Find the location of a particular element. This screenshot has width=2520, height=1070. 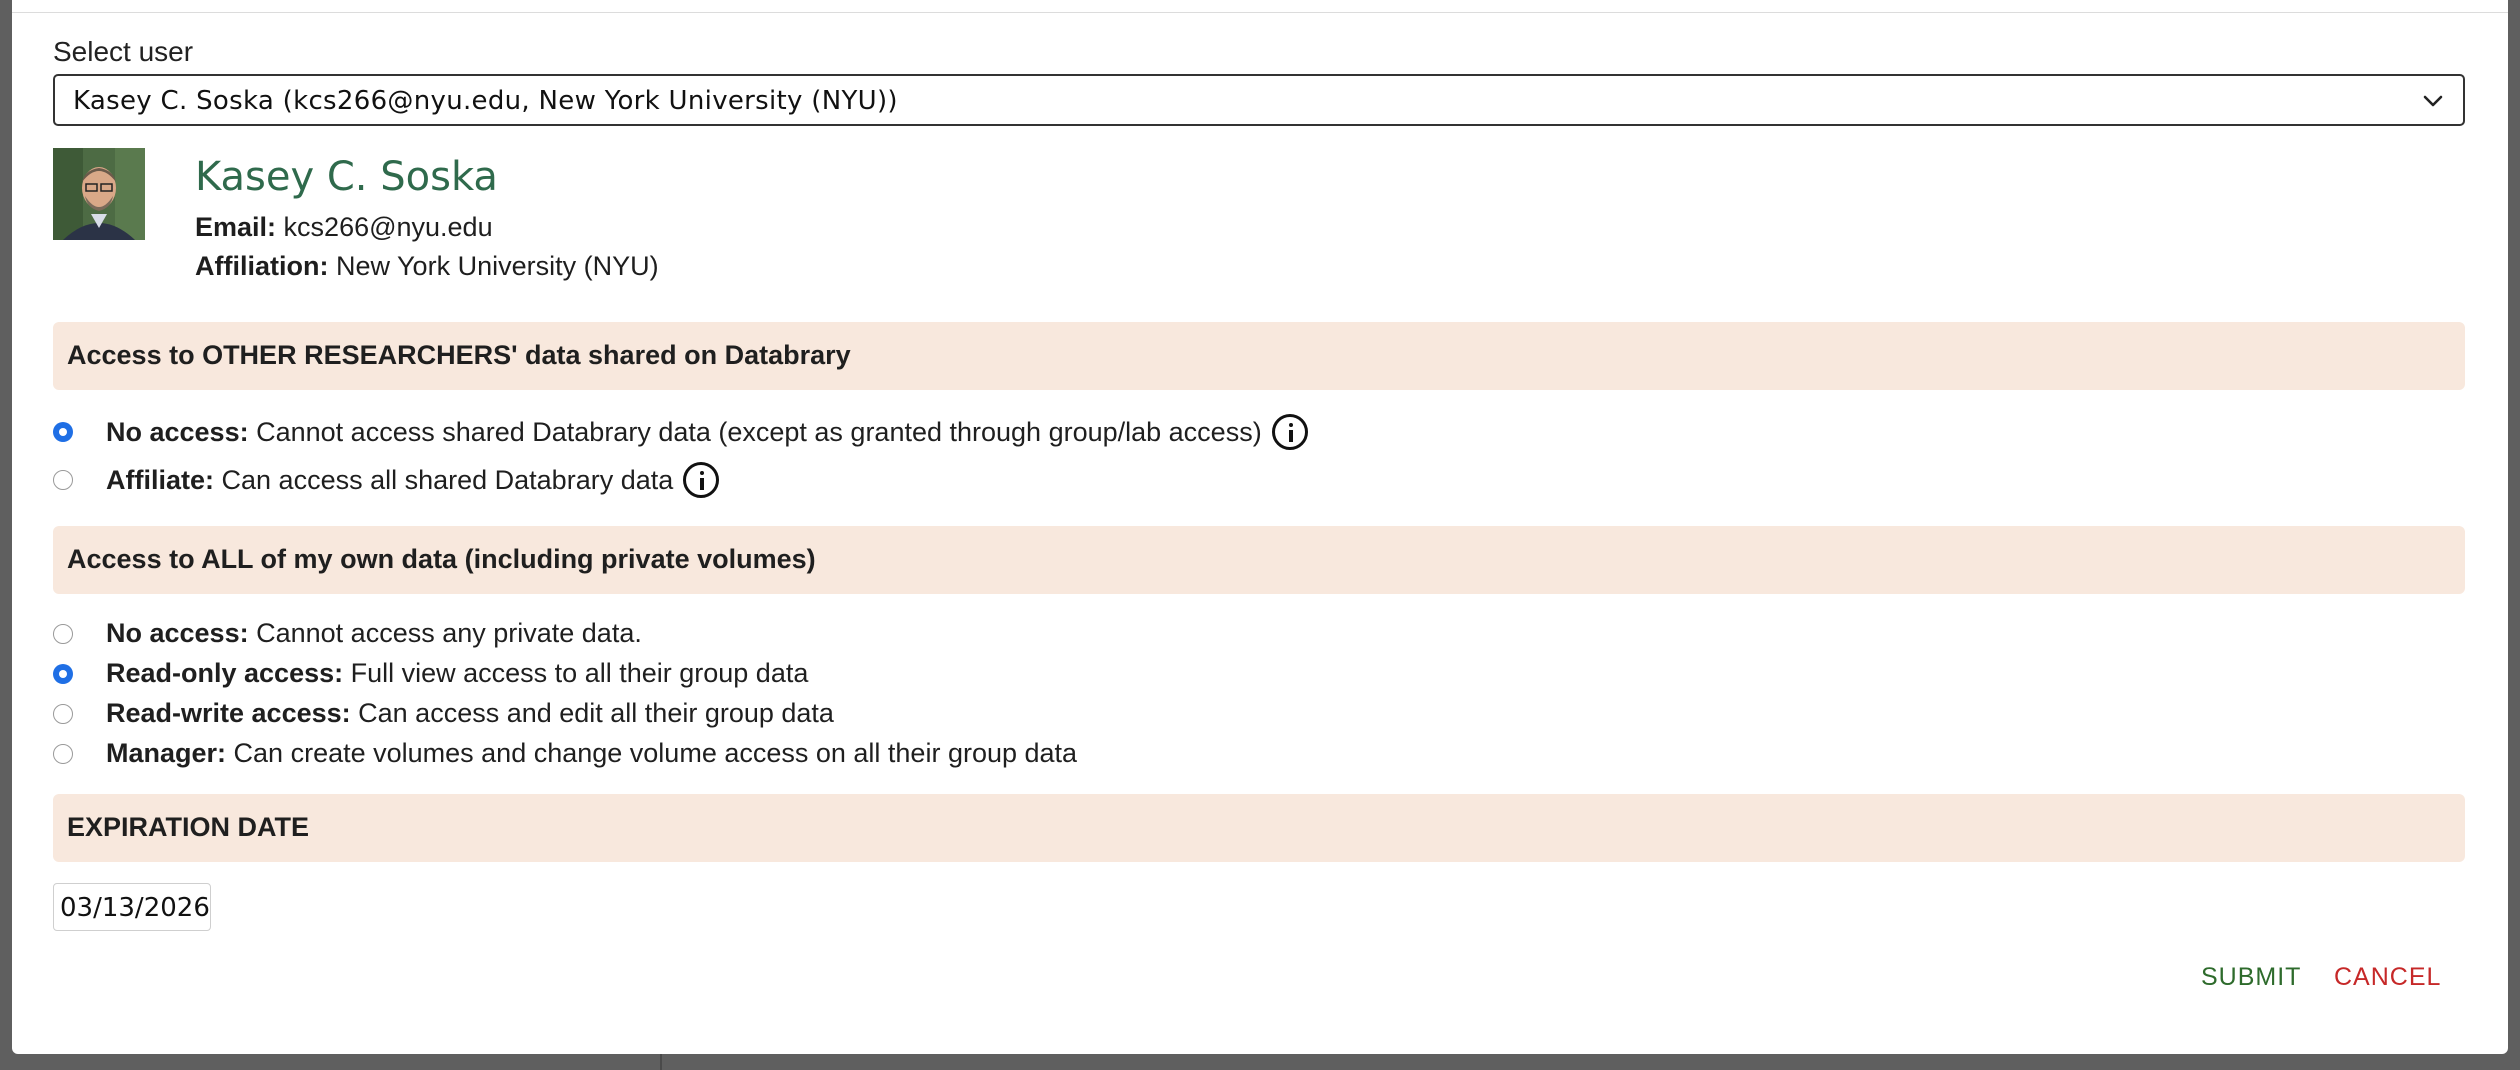

user-avatar is located at coordinates (99, 194).